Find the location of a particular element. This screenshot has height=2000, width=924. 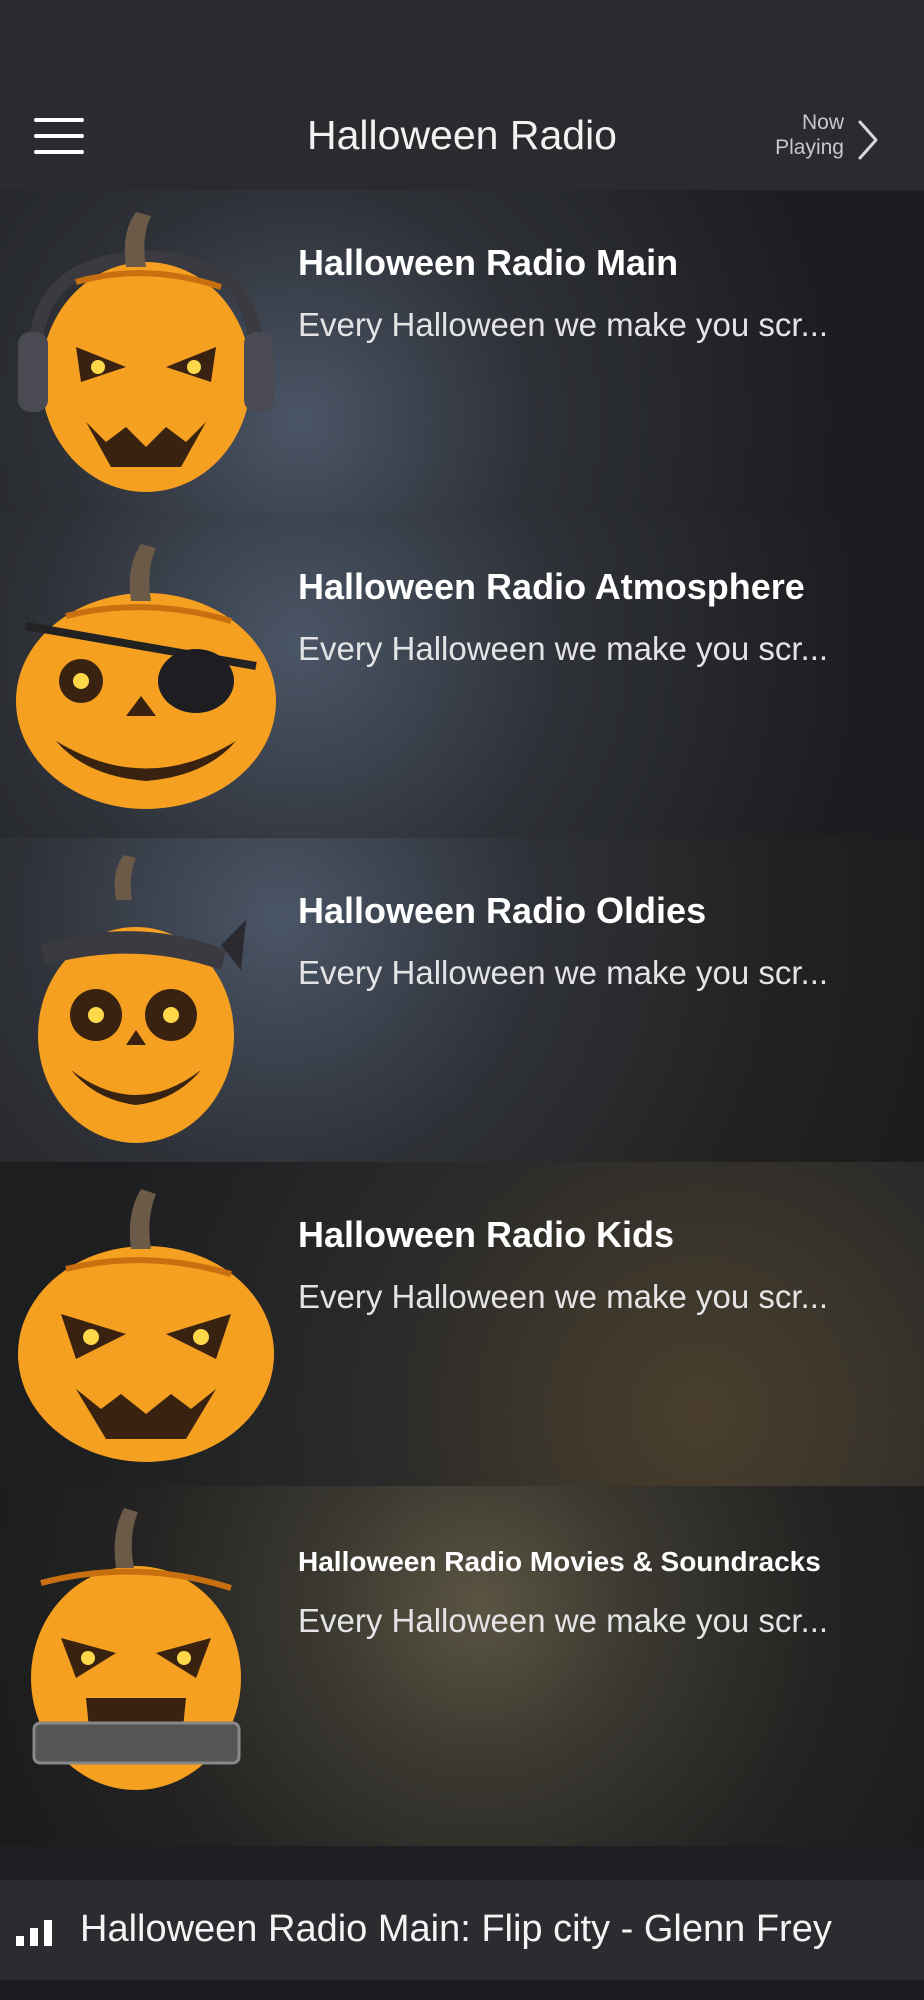

app-header: Halloween Radio Now Playing is located at coordinates (462, 140).